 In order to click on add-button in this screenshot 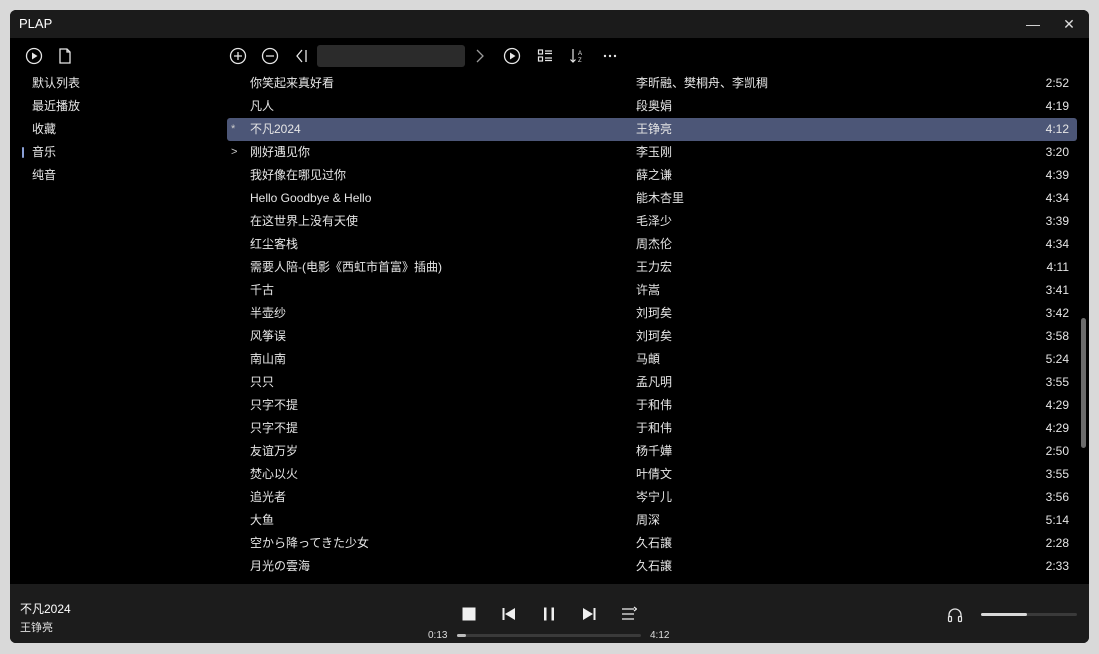, I will do `click(238, 56)`.